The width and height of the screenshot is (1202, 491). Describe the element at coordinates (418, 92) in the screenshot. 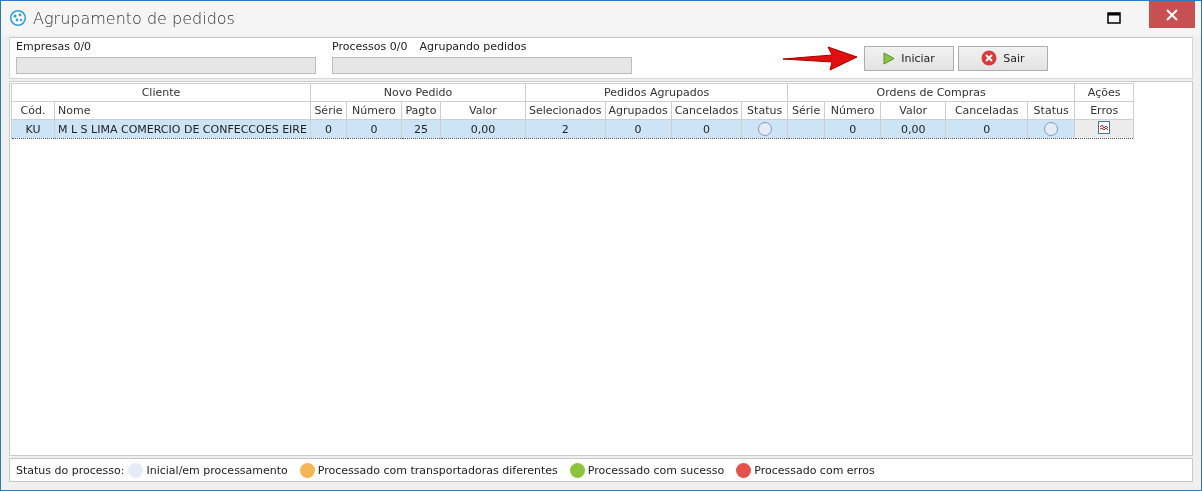

I see `group-header: Novo Pedido` at that location.